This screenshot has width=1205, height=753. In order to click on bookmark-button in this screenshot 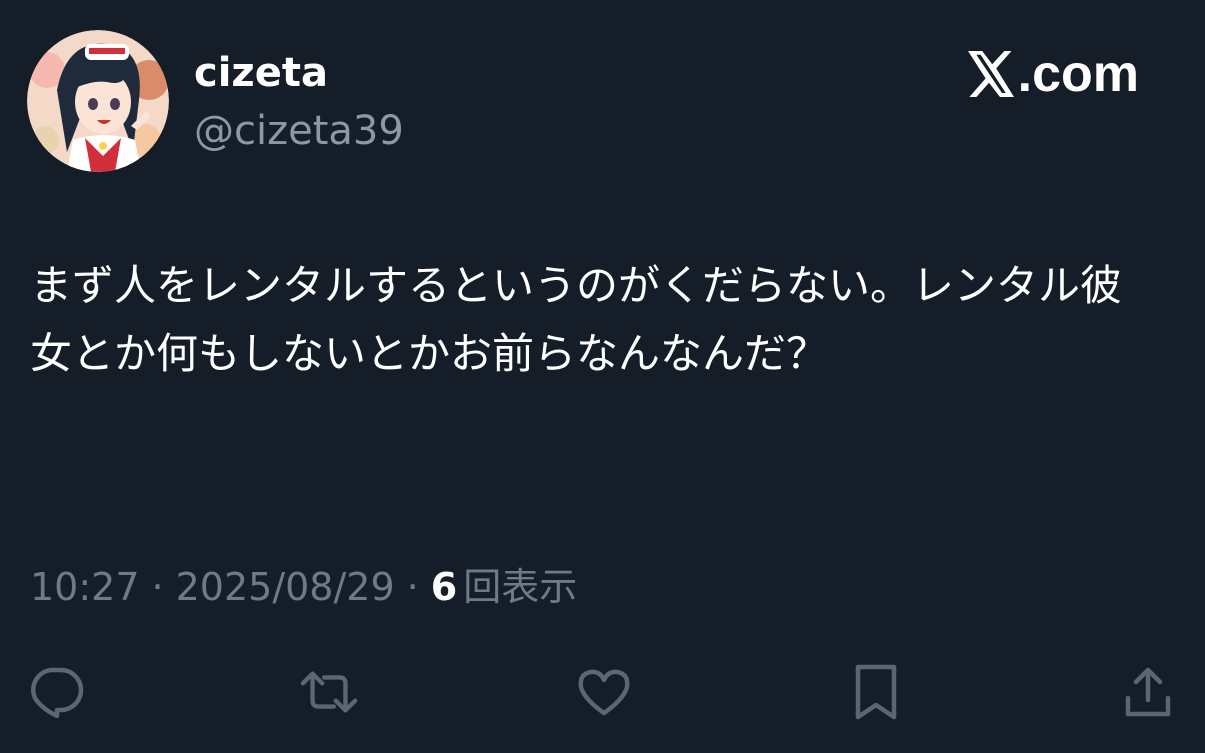, I will do `click(876, 692)`.